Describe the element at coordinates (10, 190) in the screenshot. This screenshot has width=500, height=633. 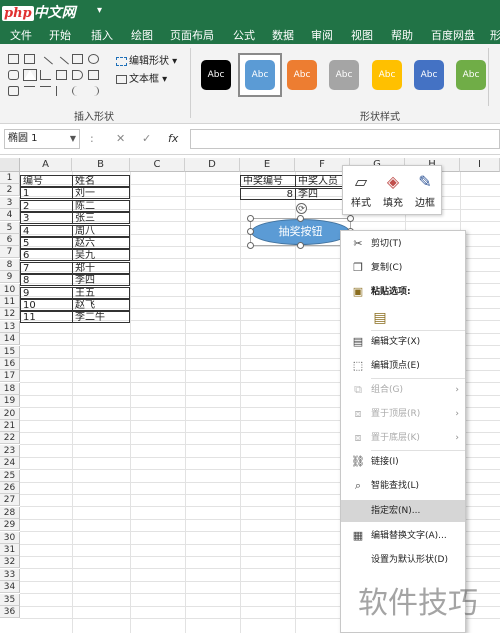
I see `row-header: 2` at that location.